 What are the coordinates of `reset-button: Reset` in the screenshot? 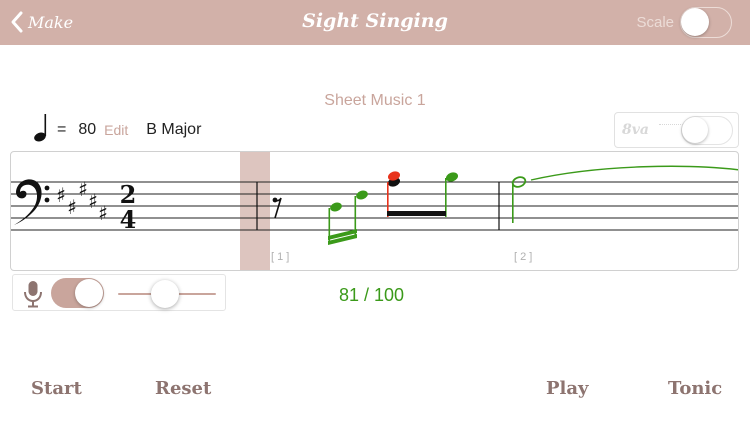 It's located at (183, 388).